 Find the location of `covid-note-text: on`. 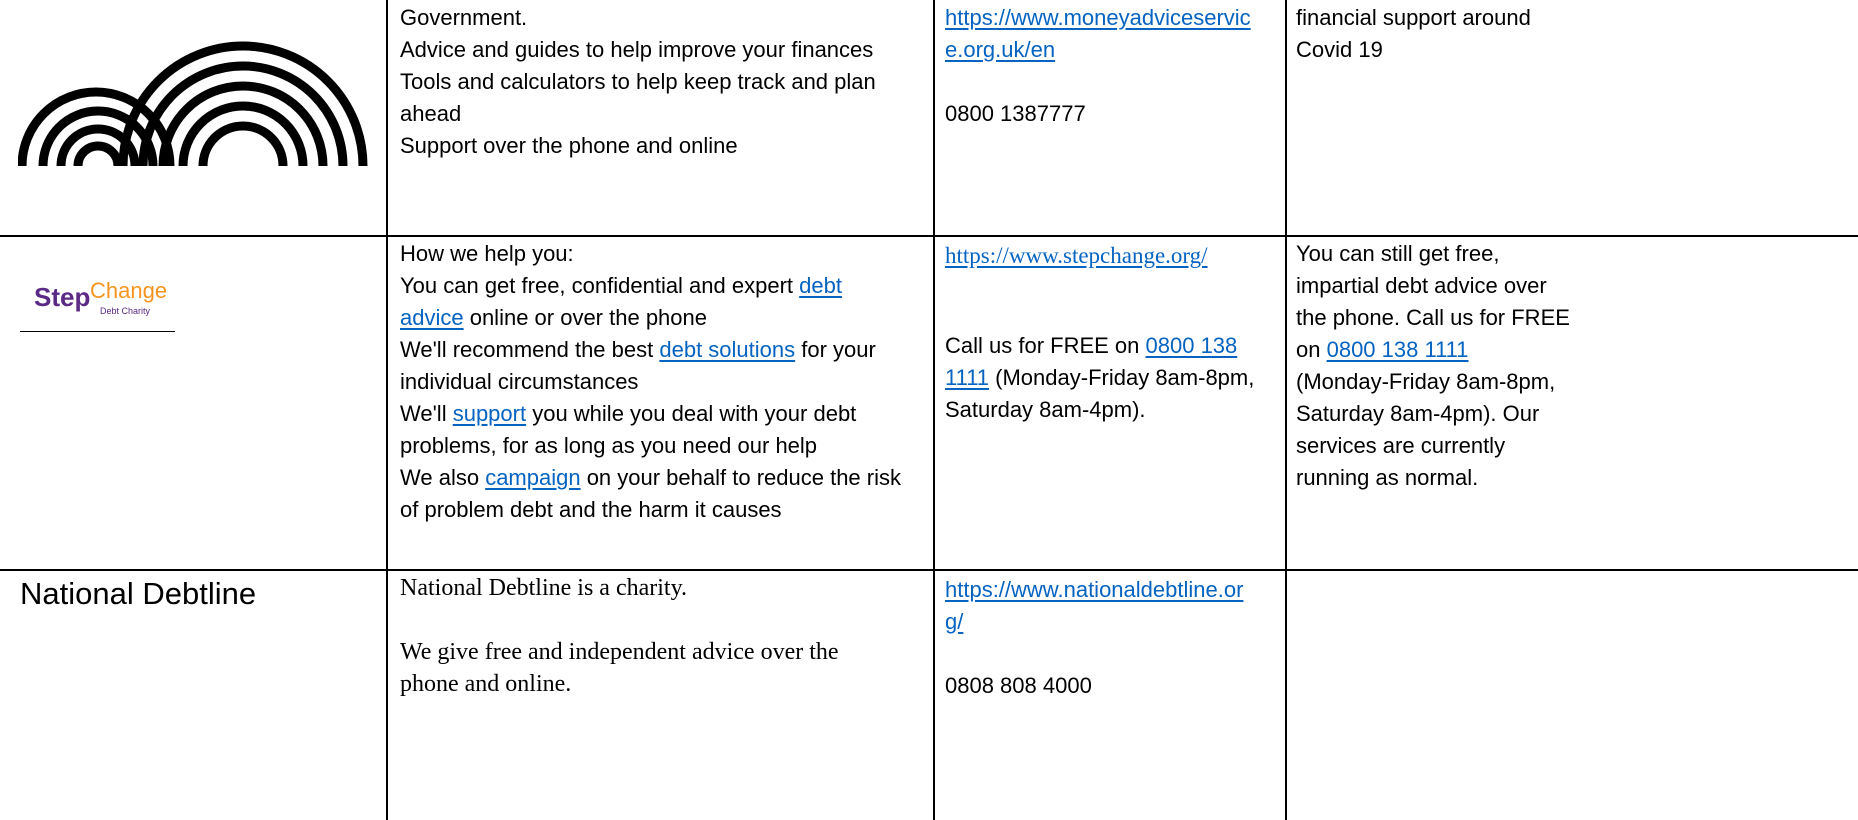

covid-note-text: on is located at coordinates (1311, 349).